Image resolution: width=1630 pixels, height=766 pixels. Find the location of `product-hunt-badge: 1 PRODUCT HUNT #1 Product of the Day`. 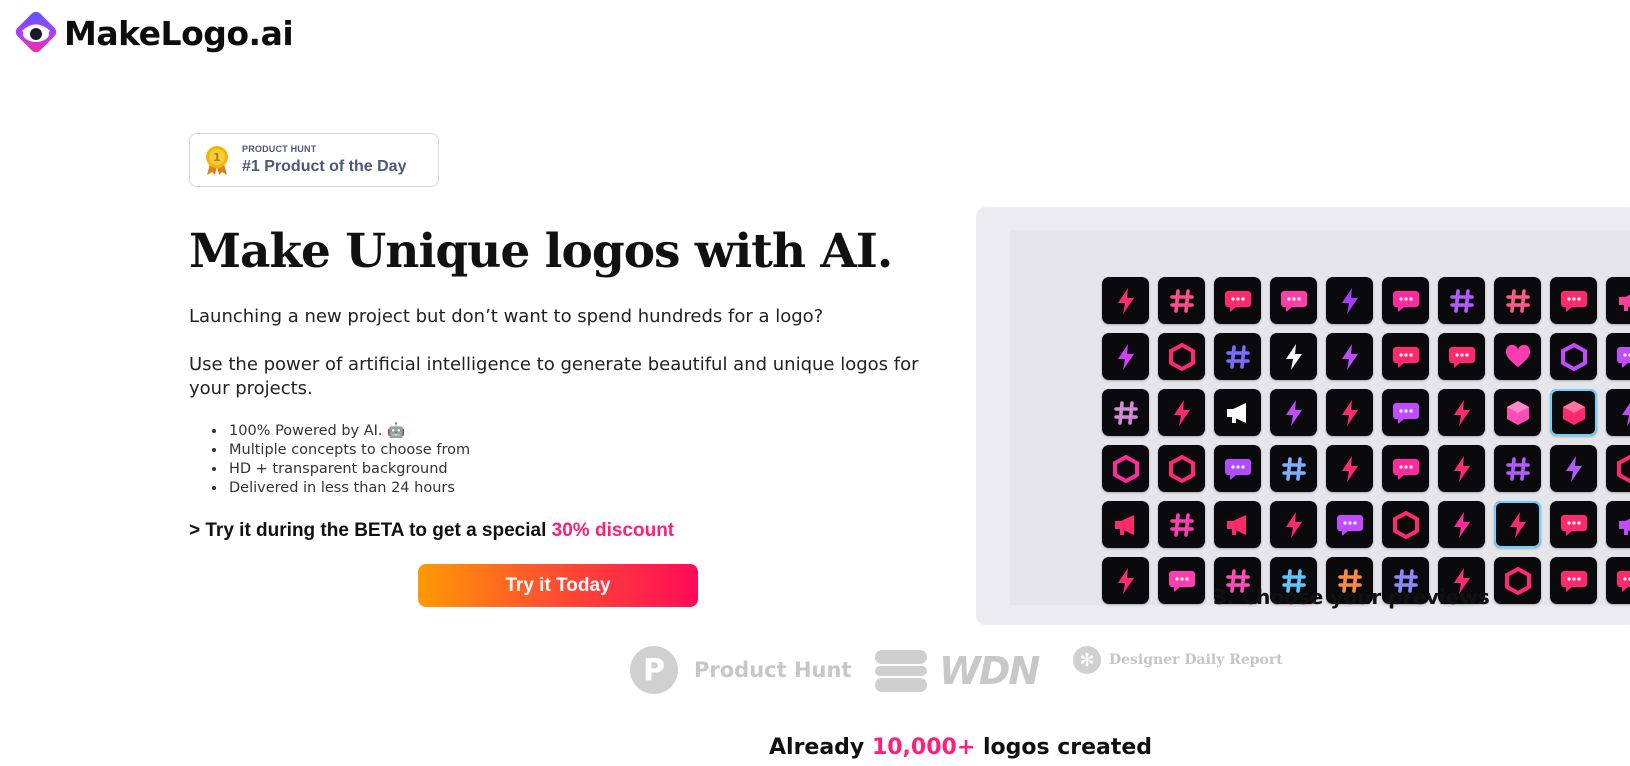

product-hunt-badge: 1 PRODUCT HUNT #1 Product of the Day is located at coordinates (314, 160).